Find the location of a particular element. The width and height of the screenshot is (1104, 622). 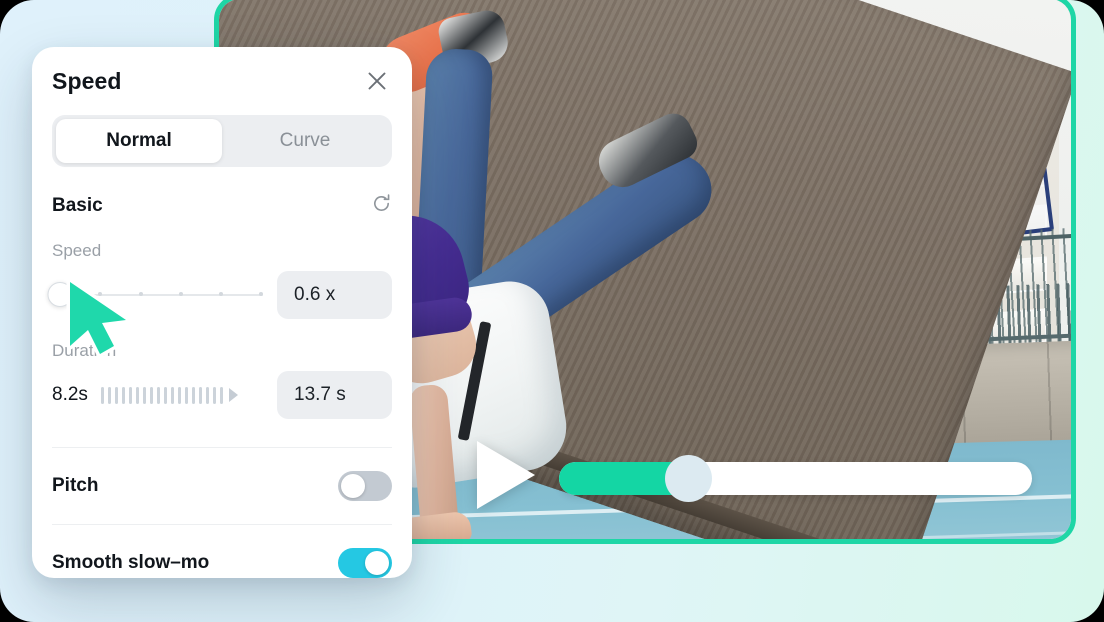

tab-curve: Curve is located at coordinates (305, 141).